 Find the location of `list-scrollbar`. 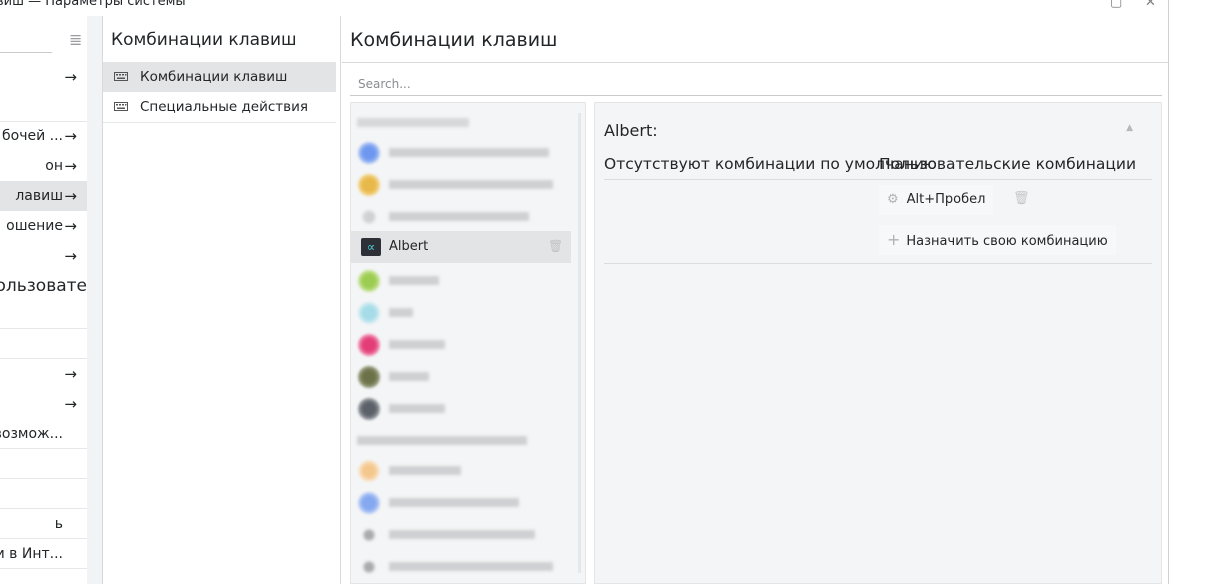

list-scrollbar is located at coordinates (579, 343).